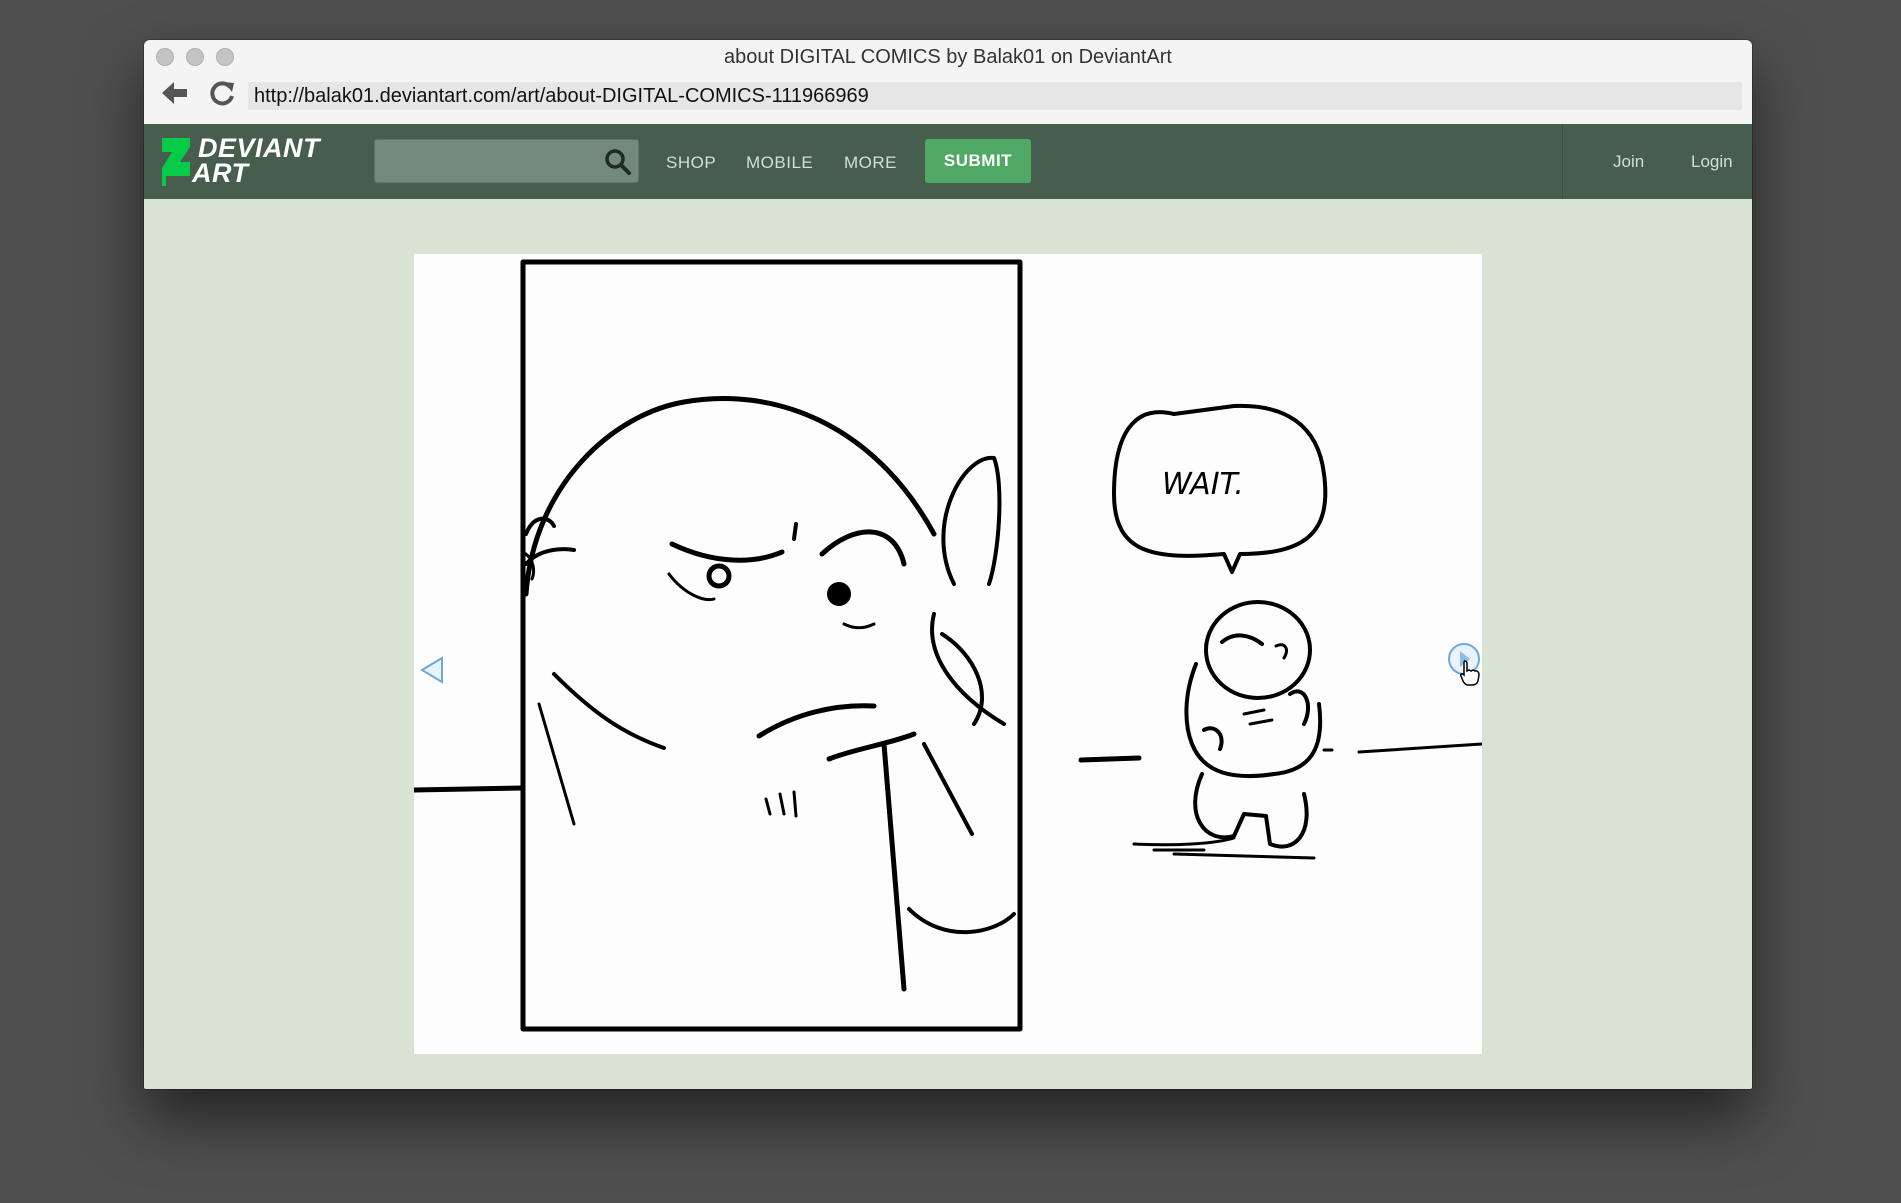 This screenshot has height=1203, width=1901. I want to click on previous-image-button, so click(432, 670).